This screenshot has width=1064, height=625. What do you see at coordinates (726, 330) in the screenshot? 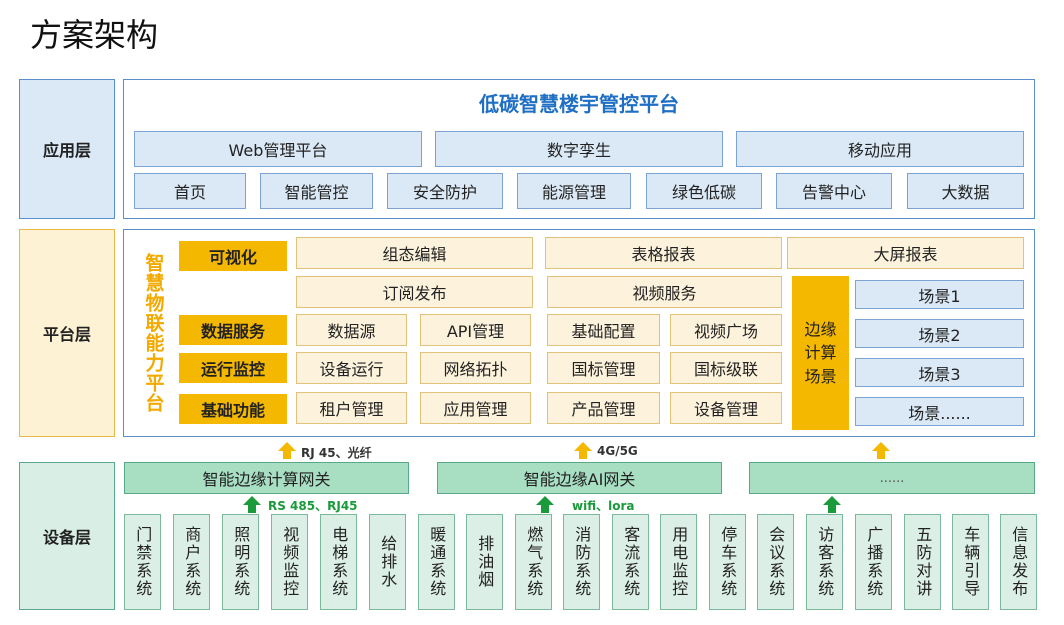
I see `platform-item-video-plaza: 视频广场` at bounding box center [726, 330].